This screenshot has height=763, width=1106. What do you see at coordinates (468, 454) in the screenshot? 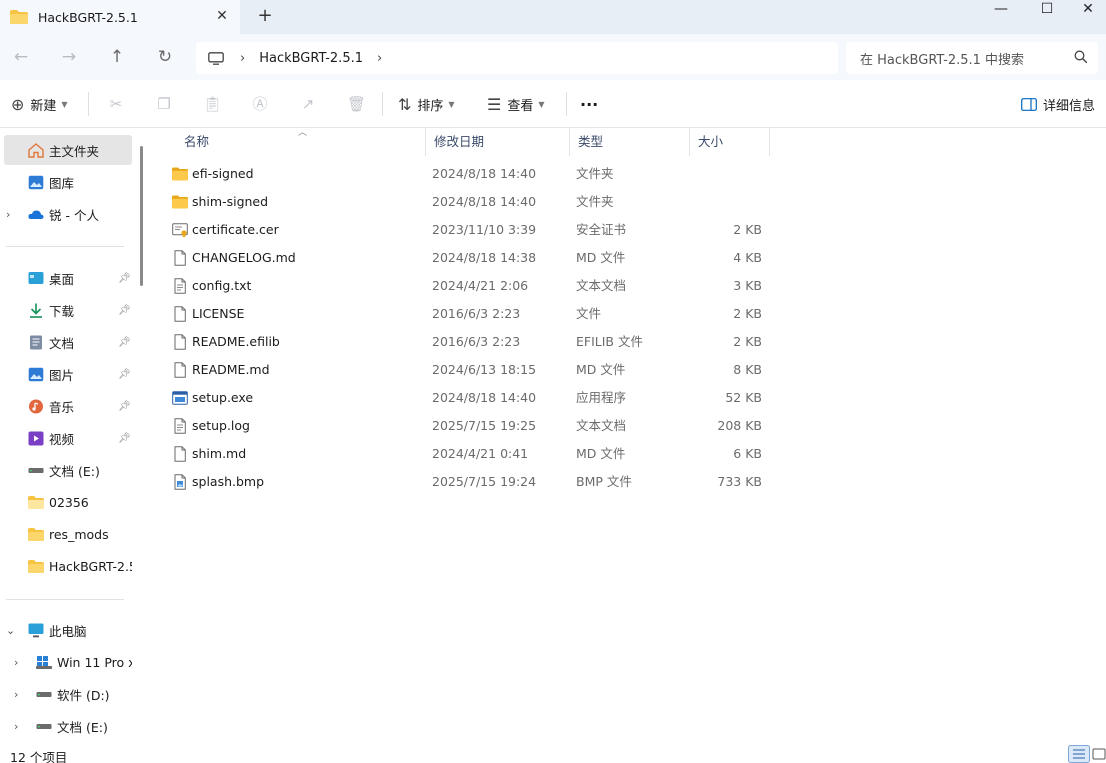
I see `file-row: shim.md 2024/4/21 0:41 MD 文件 6 KB` at bounding box center [468, 454].